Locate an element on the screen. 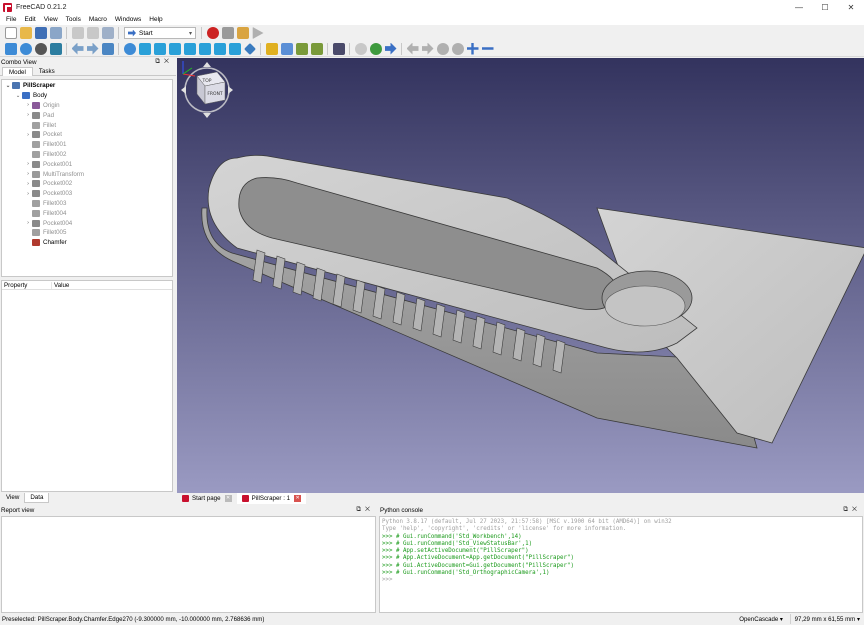  navcube-front-label: FRONT is located at coordinates (215, 94).